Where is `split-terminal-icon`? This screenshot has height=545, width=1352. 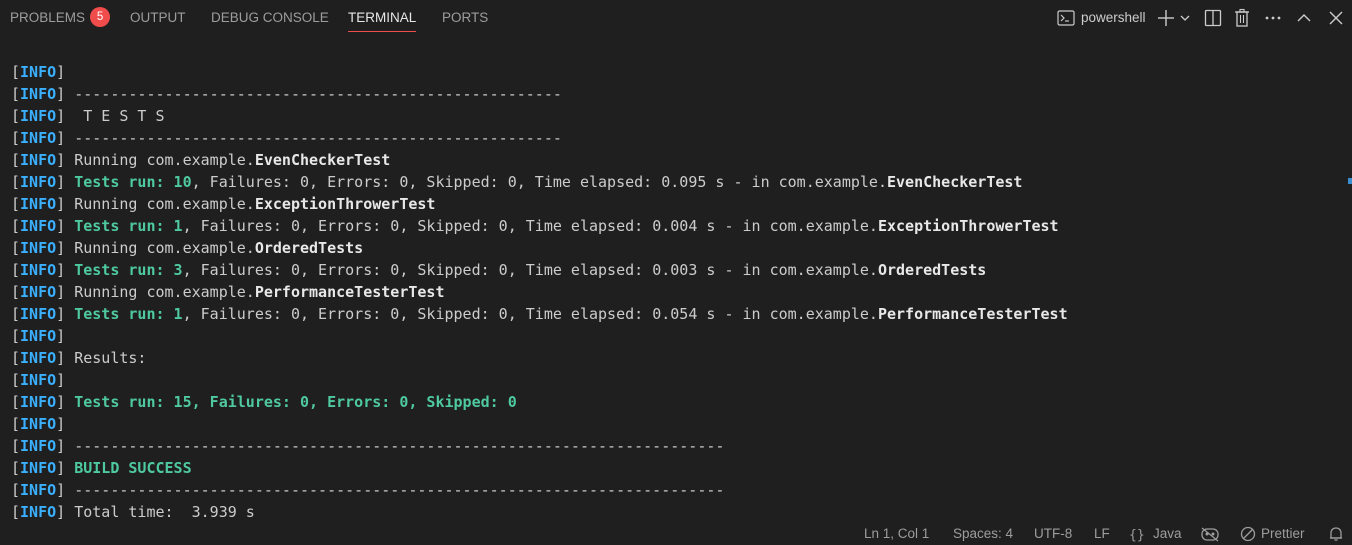 split-terminal-icon is located at coordinates (1213, 18).